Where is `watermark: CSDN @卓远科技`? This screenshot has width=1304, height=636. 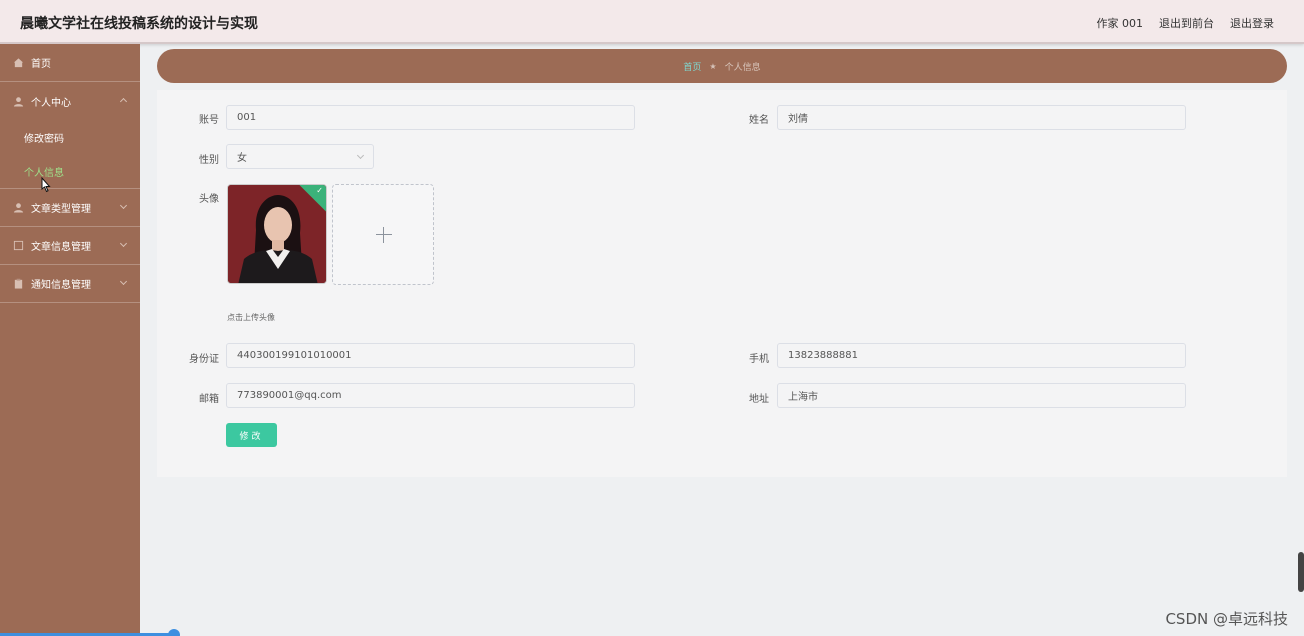 watermark: CSDN @卓远科技 is located at coordinates (1226, 619).